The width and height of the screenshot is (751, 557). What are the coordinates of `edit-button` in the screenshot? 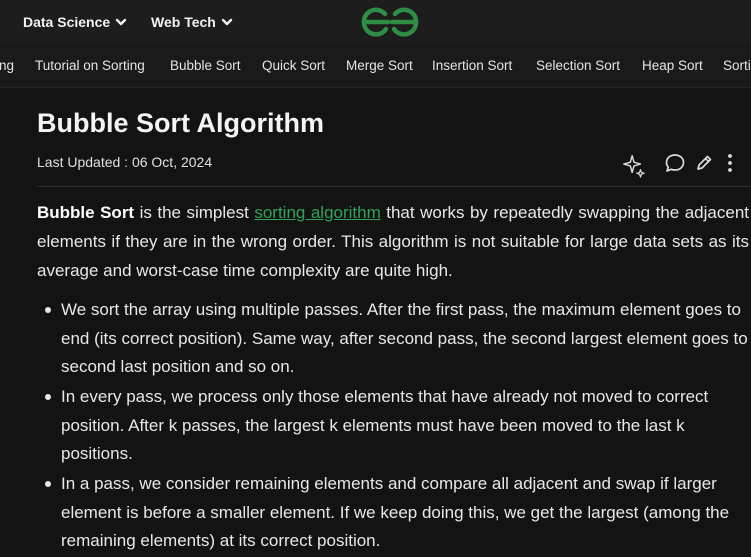 It's located at (704, 163).